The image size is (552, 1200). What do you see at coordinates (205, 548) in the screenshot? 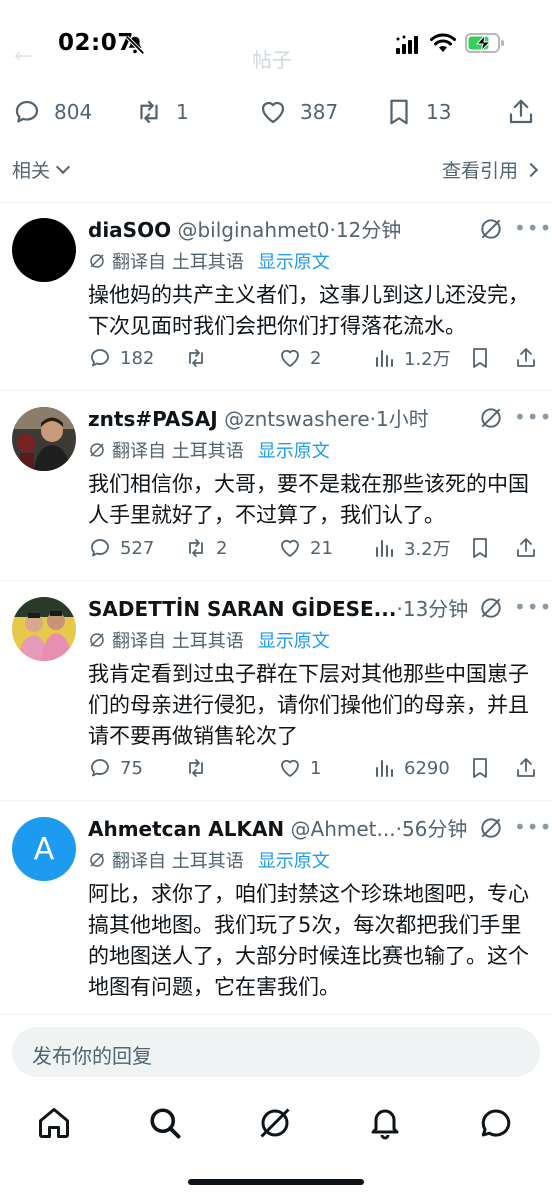
I see `retweet-button: 2` at bounding box center [205, 548].